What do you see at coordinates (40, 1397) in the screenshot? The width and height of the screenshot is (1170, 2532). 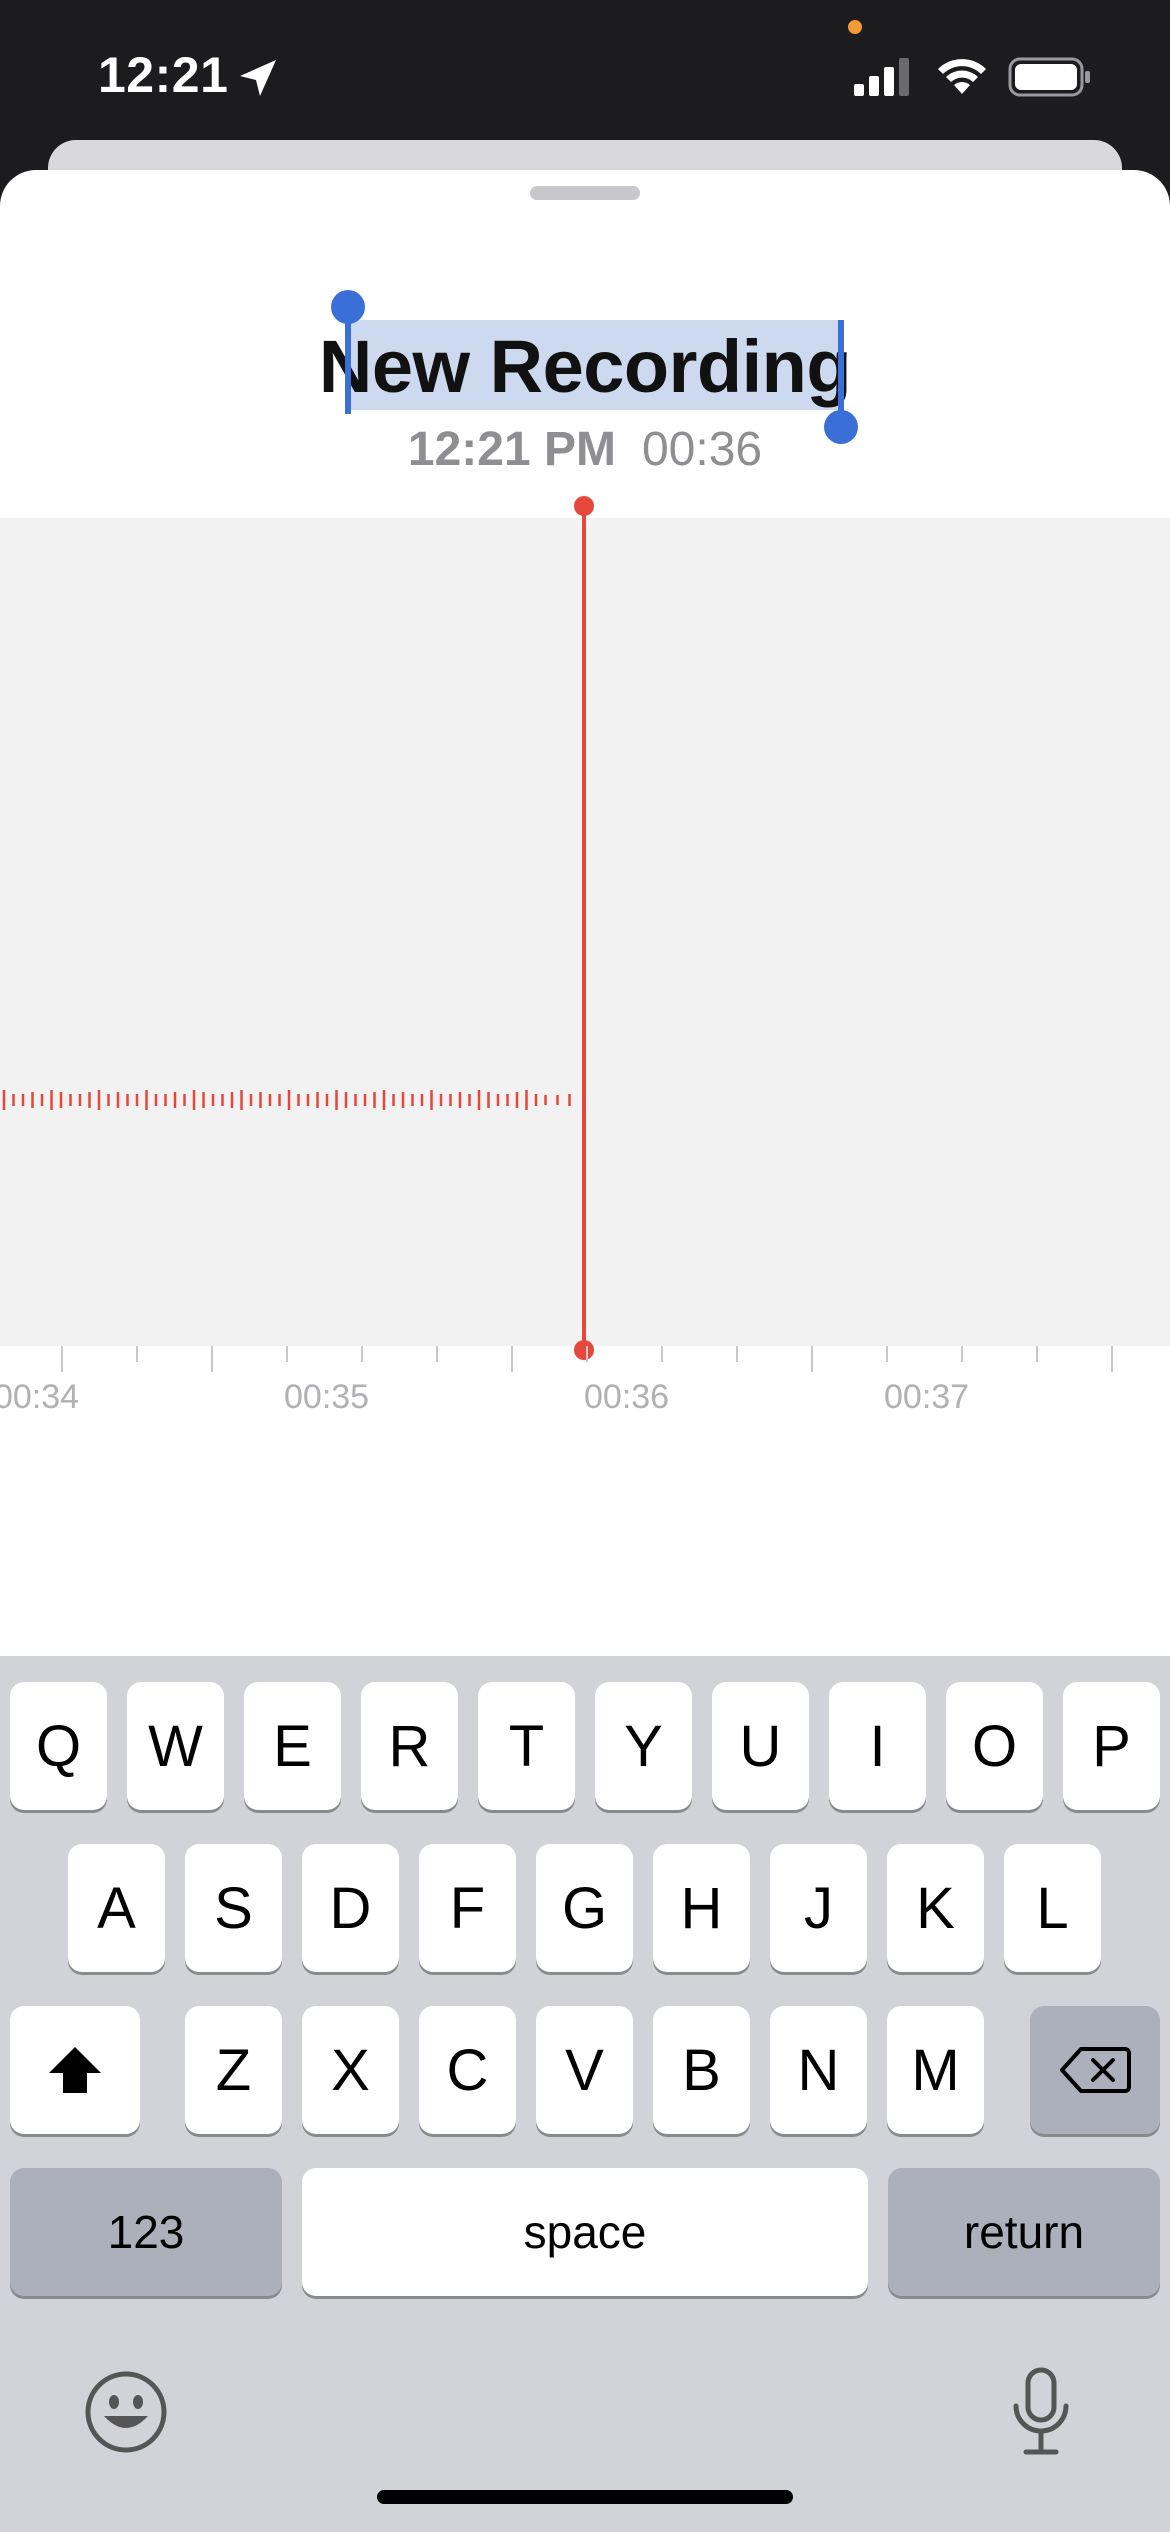 I see `timeline-label: 00:34` at bounding box center [40, 1397].